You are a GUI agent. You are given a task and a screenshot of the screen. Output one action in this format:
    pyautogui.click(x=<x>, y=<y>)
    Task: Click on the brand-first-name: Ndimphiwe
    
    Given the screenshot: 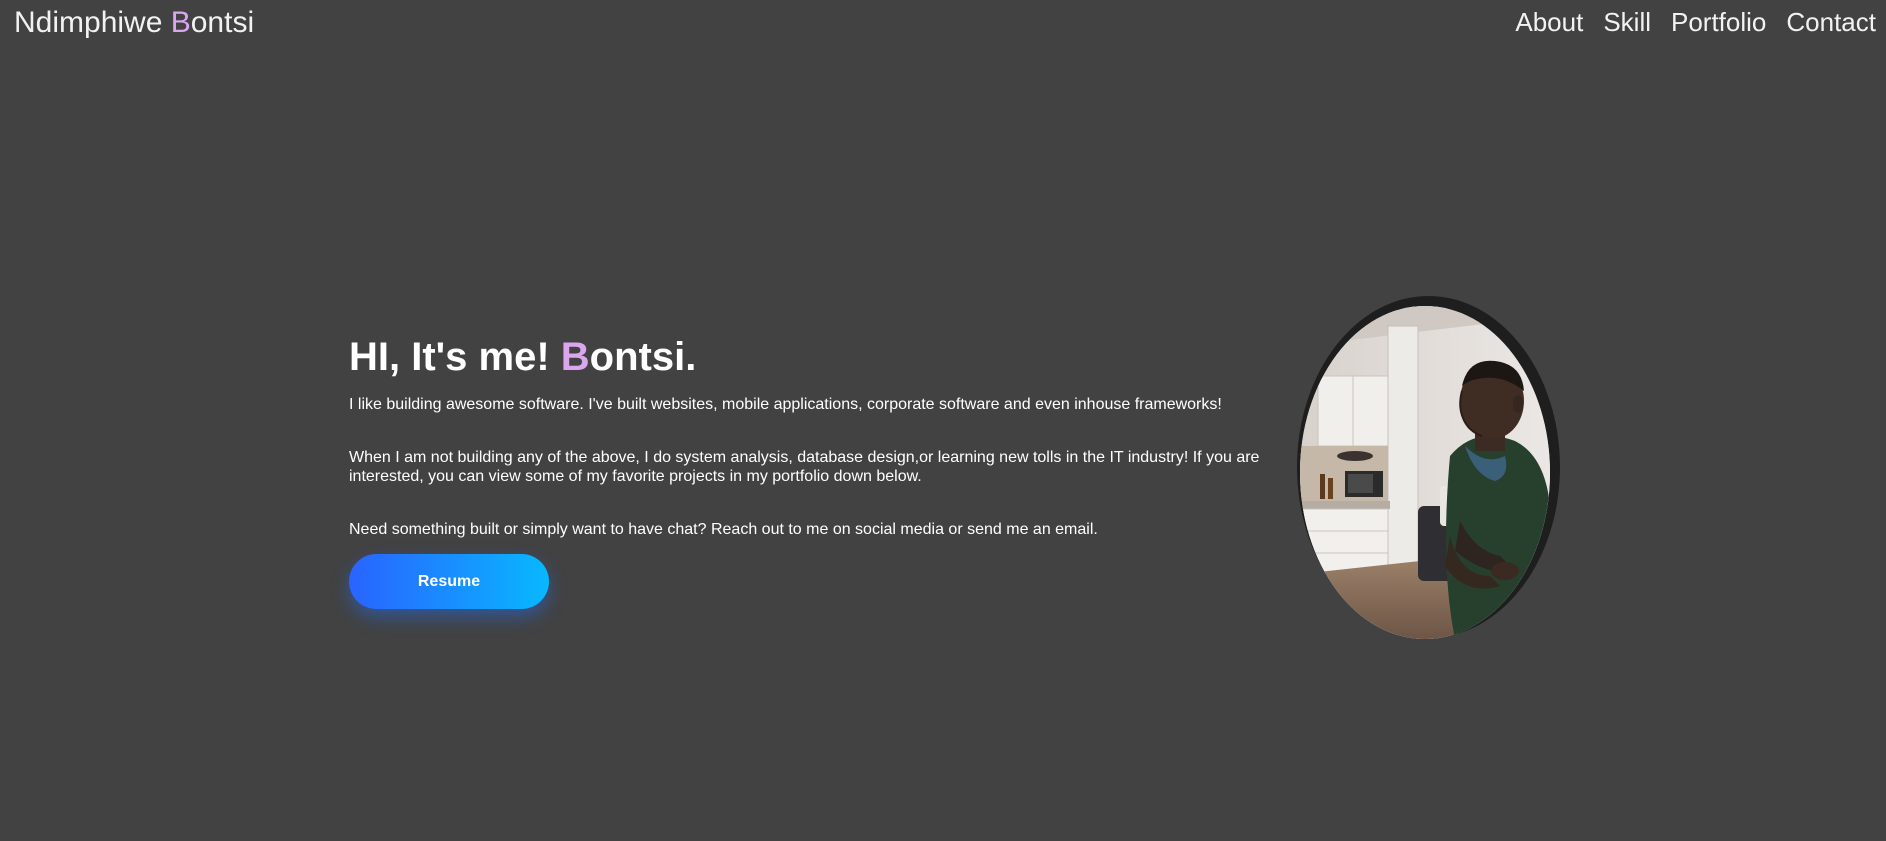 What is the action you would take?
    pyautogui.click(x=92, y=22)
    